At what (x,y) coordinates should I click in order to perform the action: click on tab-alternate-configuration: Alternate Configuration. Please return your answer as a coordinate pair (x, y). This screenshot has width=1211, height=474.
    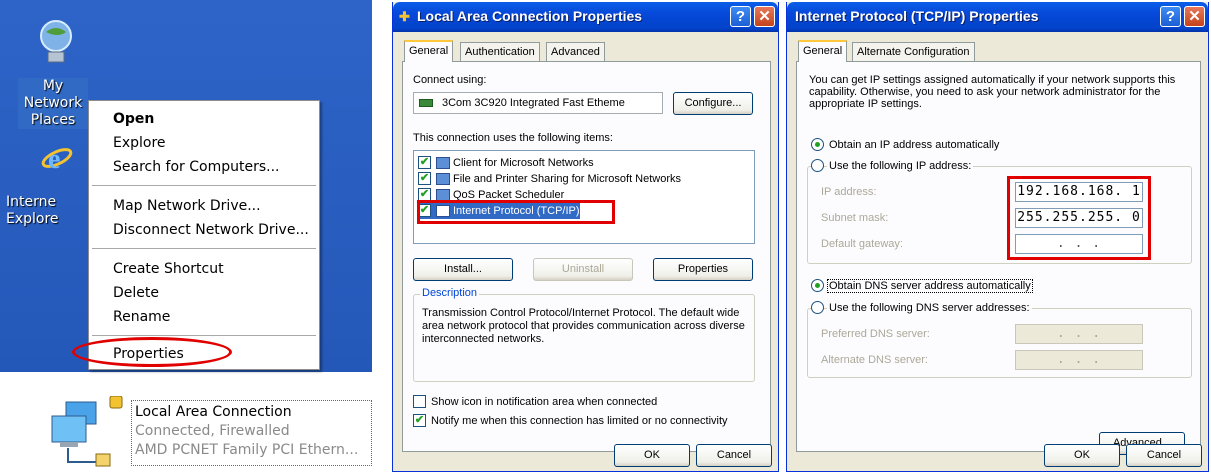
    Looking at the image, I should click on (913, 52).